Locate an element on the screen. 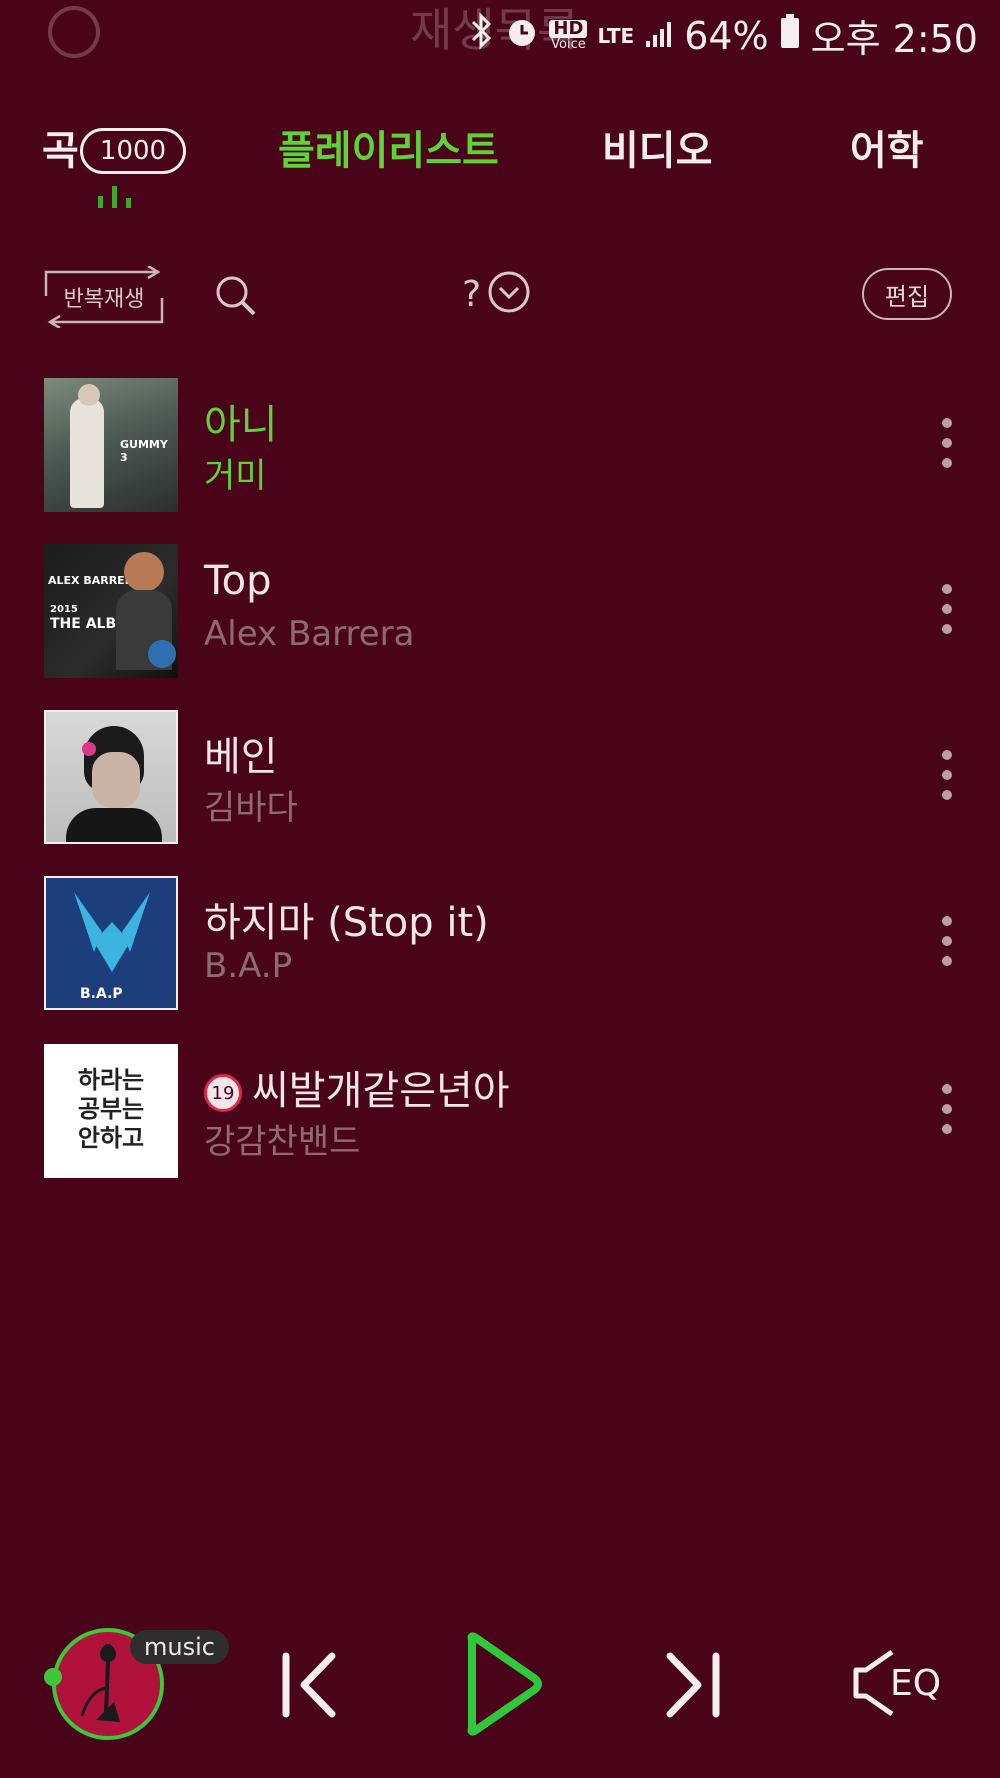 Image resolution: width=1000 pixels, height=1778 pixels. equalizer-button: EQ is located at coordinates (896, 1683).